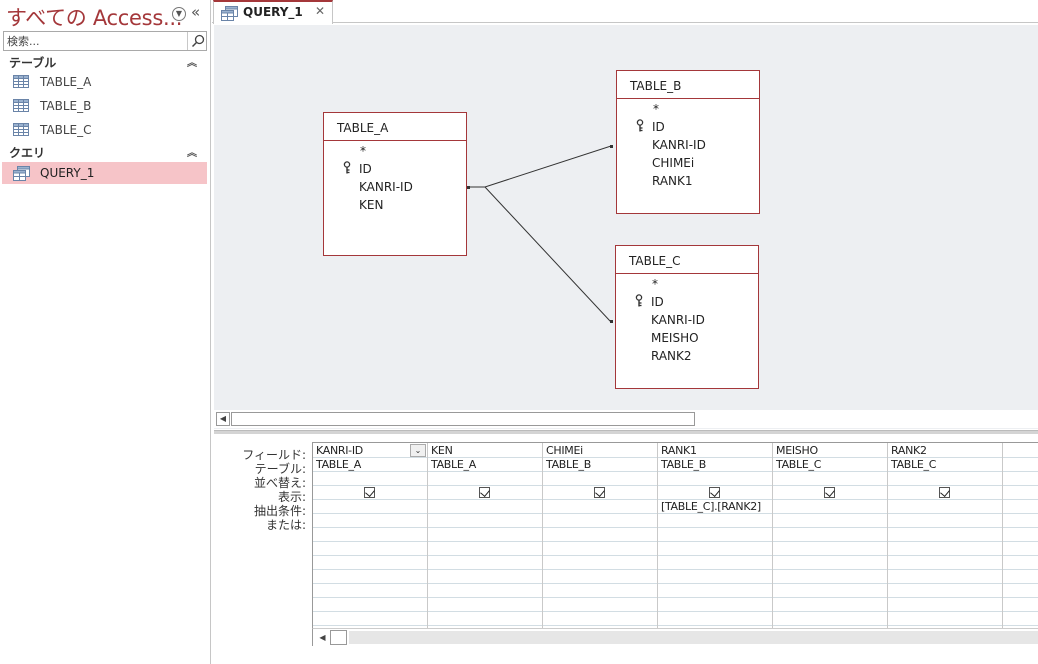  Describe the element at coordinates (371, 205) in the screenshot. I see `field-item: KEN` at that location.